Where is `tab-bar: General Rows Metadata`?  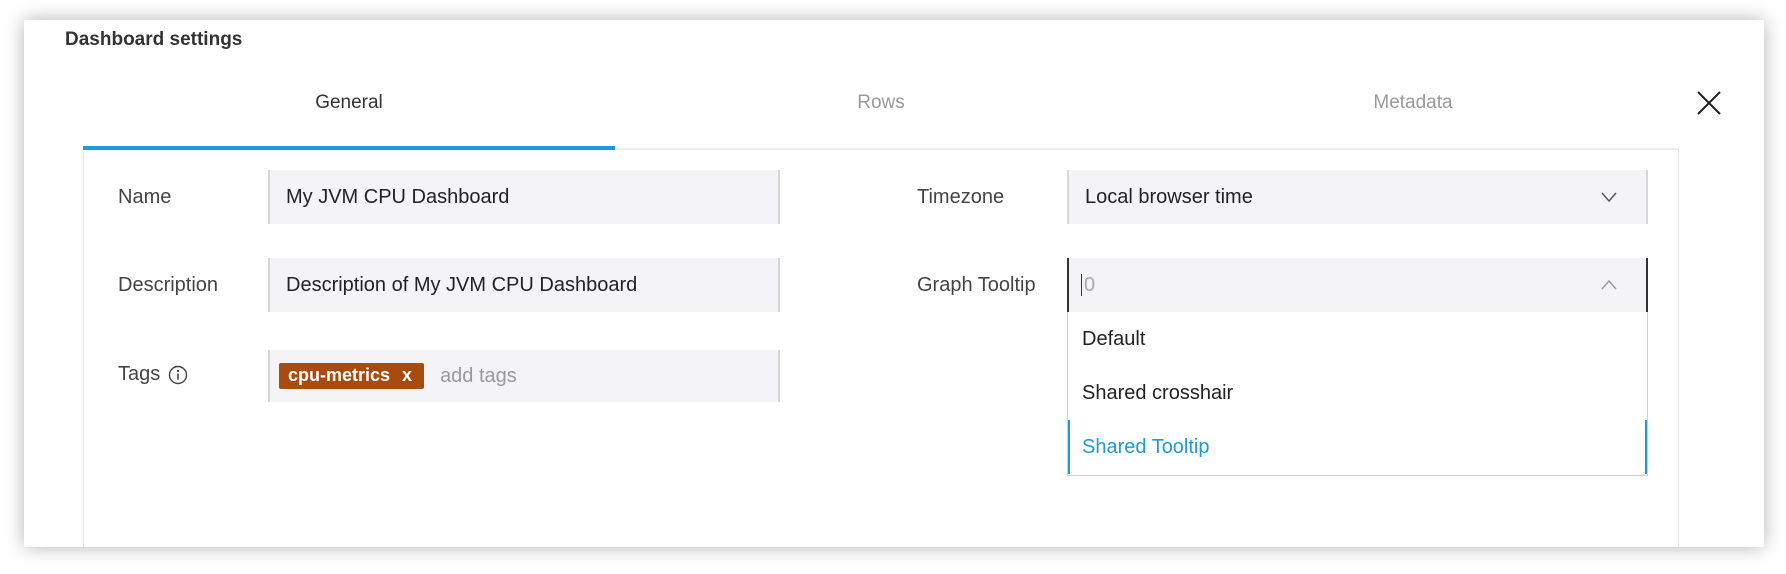
tab-bar: General Rows Metadata is located at coordinates (881, 116).